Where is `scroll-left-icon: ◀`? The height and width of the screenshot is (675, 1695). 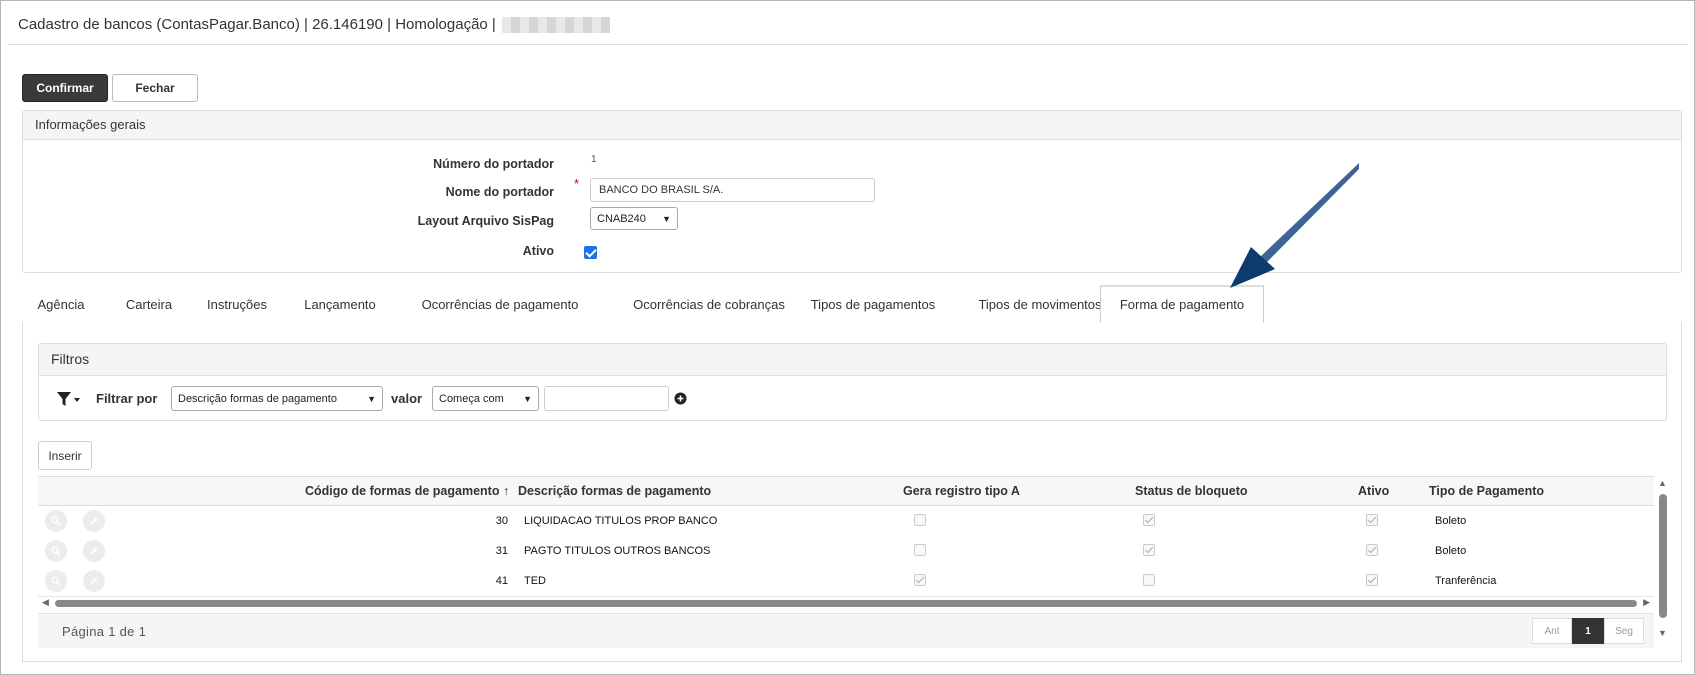
scroll-left-icon: ◀ is located at coordinates (45, 602).